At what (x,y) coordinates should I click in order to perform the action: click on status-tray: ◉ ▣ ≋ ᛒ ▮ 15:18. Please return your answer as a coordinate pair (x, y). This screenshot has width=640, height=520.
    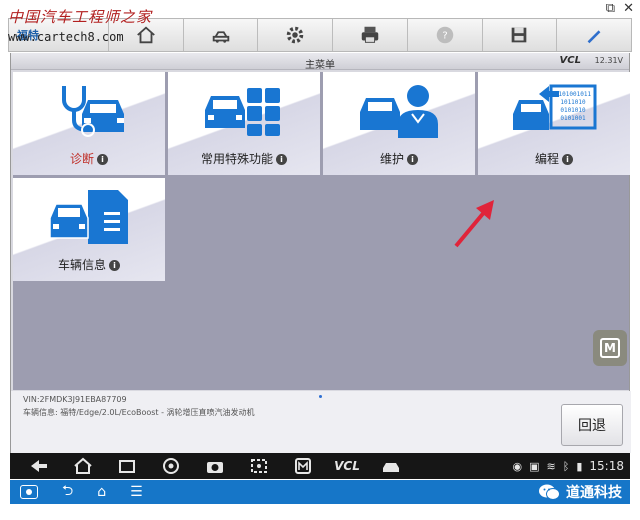
    Looking at the image, I should click on (569, 466).